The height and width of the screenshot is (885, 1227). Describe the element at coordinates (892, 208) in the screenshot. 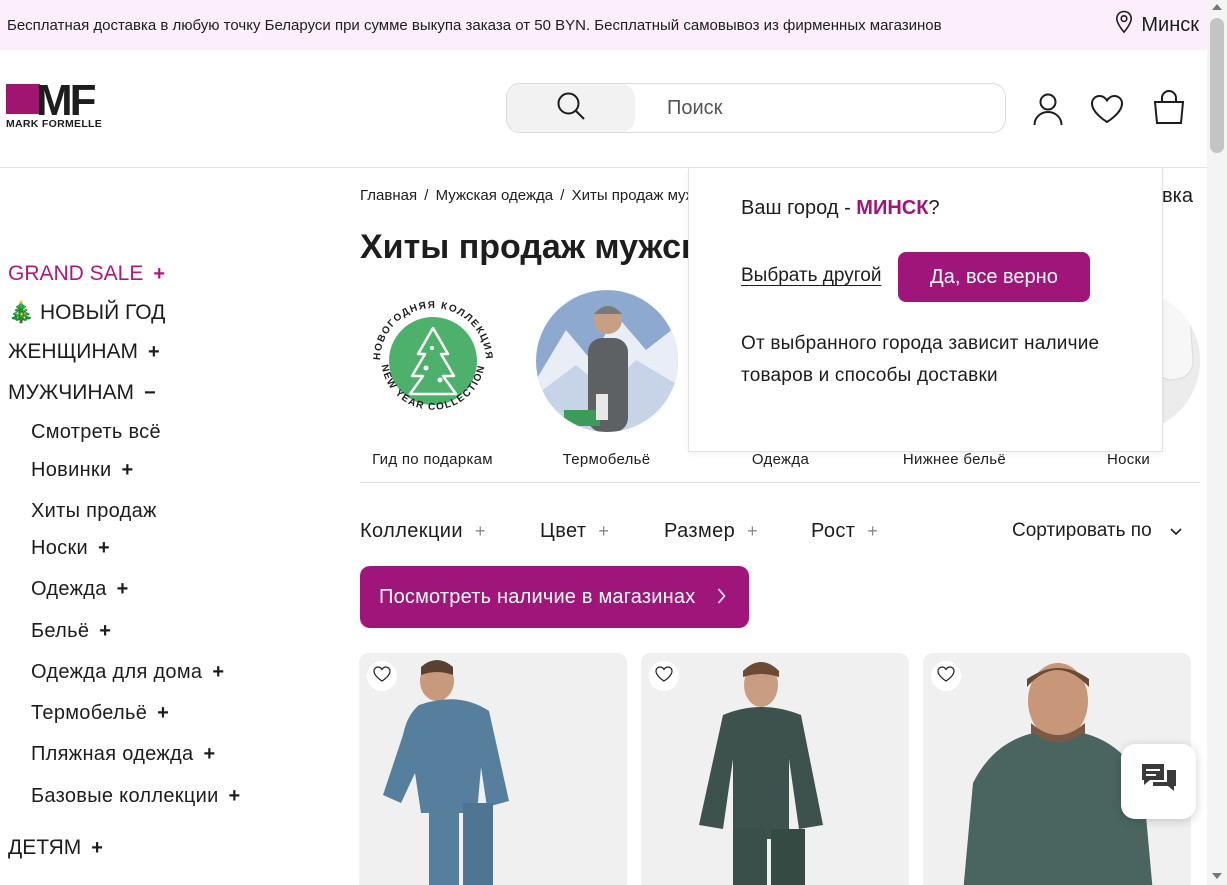

I see `detected-city: МИНСК` at that location.